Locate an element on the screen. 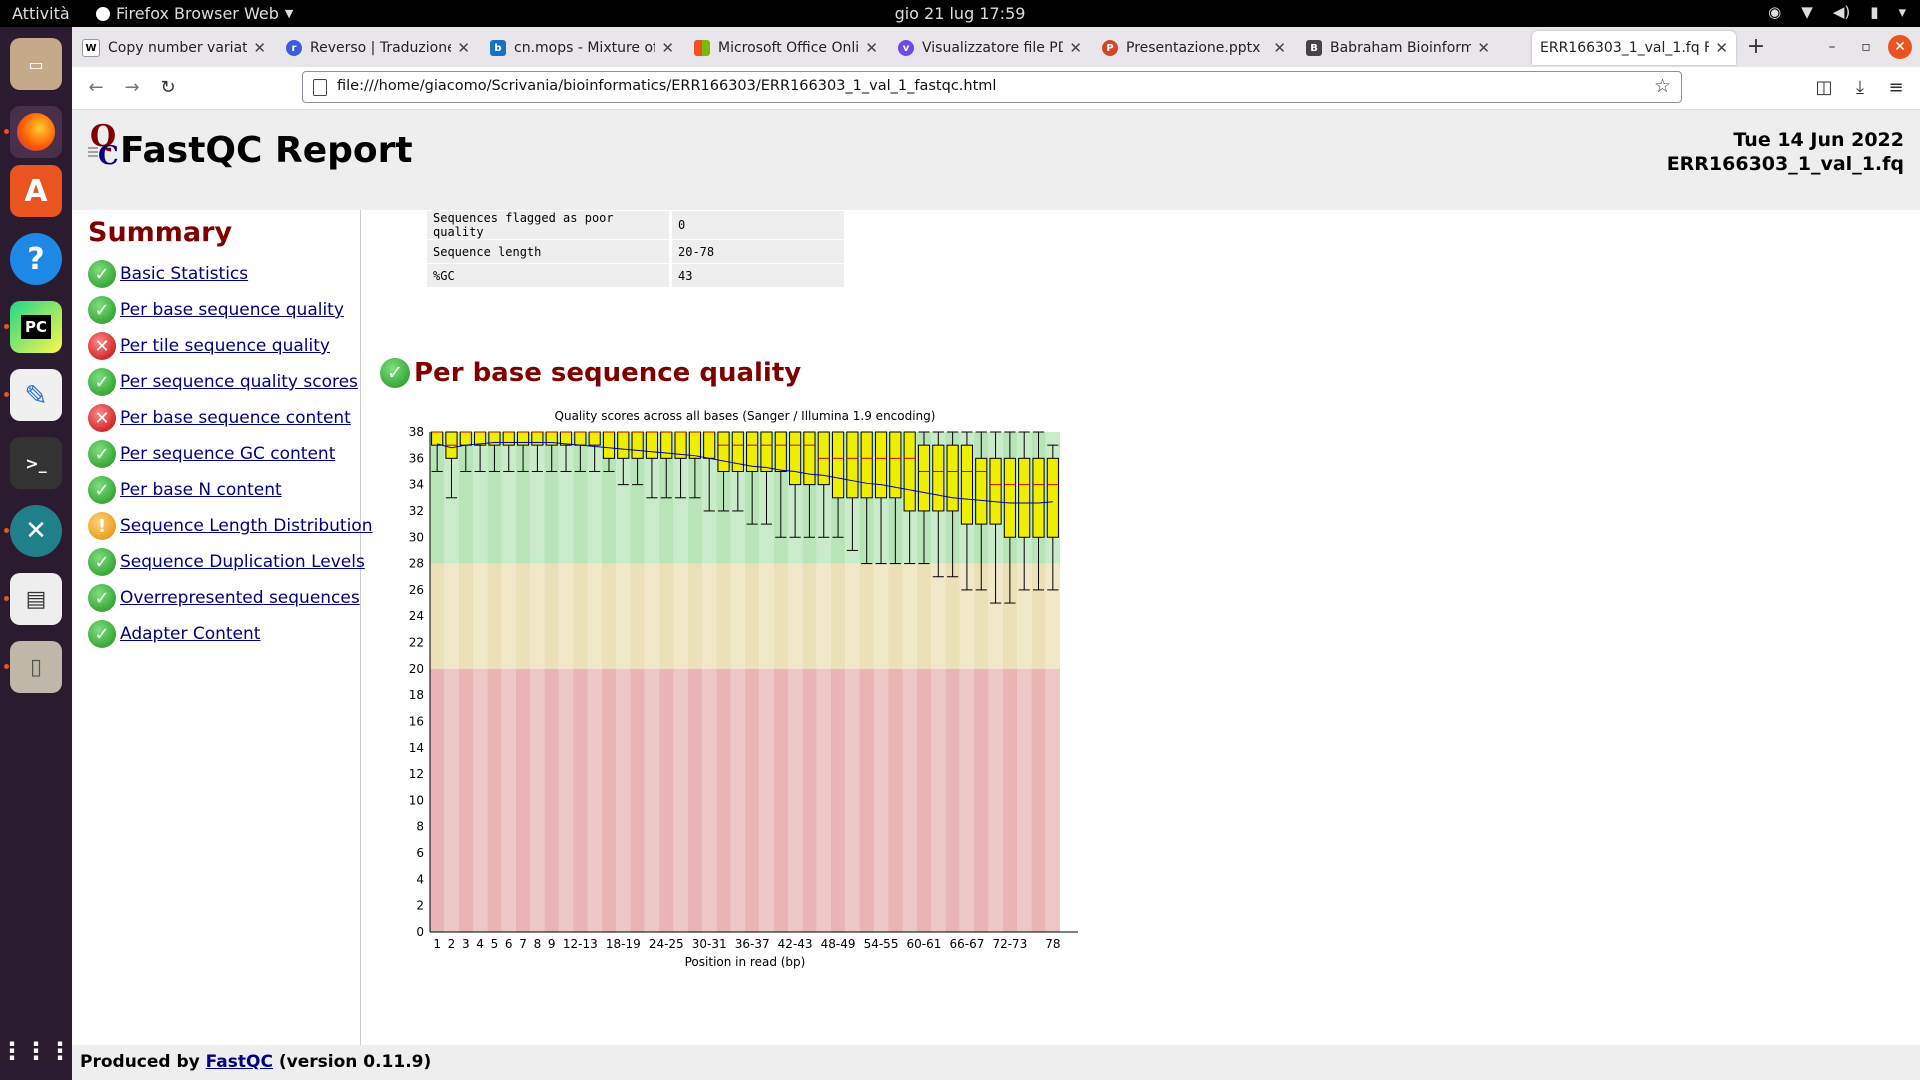 This screenshot has height=1080, width=1920. reload-button: ↻ is located at coordinates (168, 88).